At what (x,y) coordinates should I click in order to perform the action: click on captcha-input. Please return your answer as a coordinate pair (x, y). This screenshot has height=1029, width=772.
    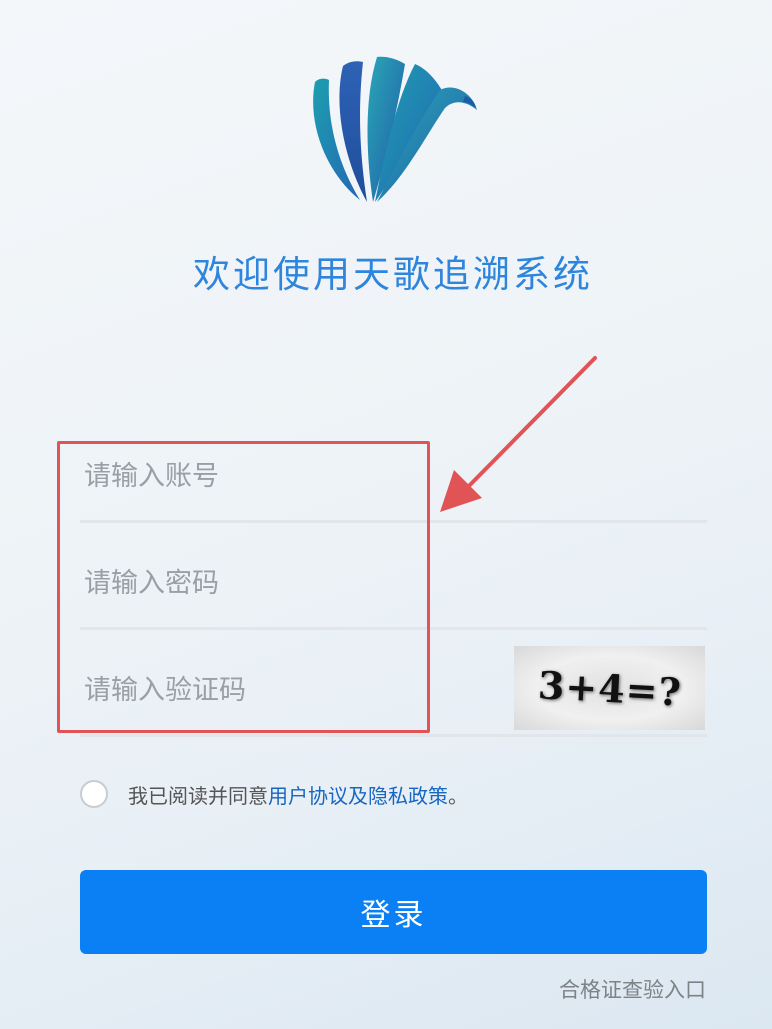
    Looking at the image, I should click on (294, 690).